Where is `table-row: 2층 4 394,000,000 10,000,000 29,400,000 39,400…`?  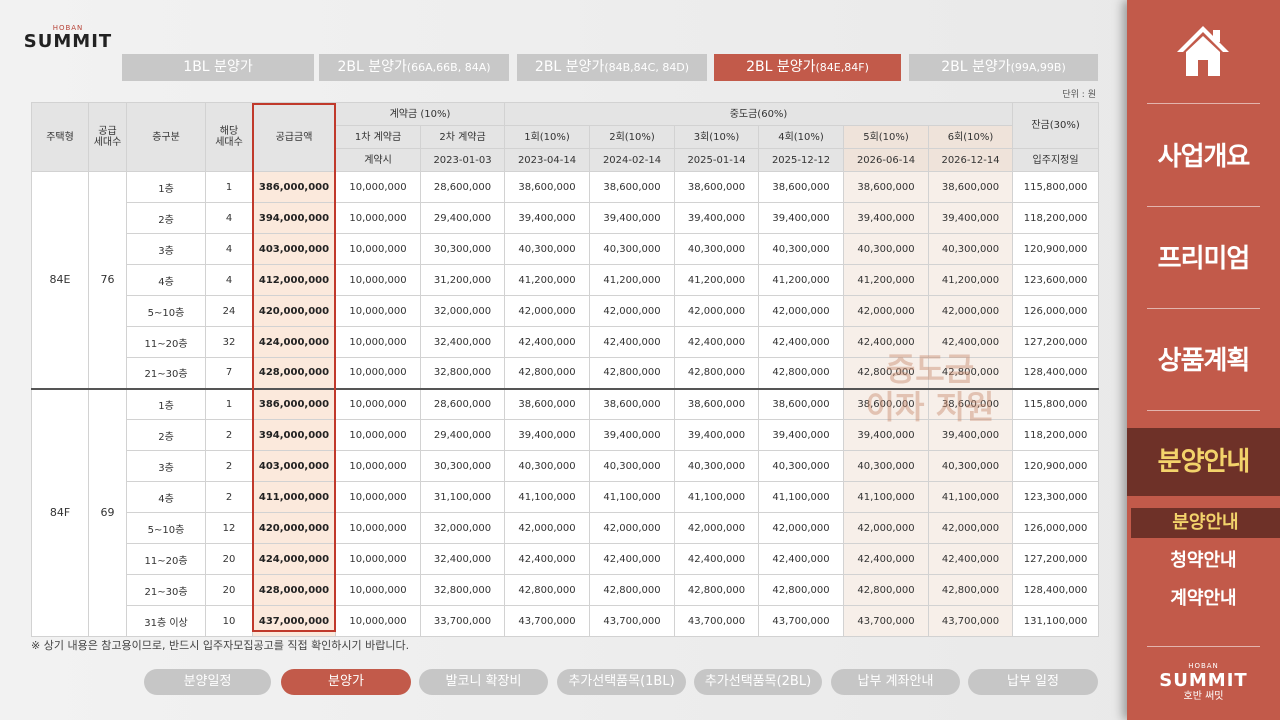
table-row: 2층 4 394,000,000 10,000,000 29,400,000 39,400… is located at coordinates (566, 218).